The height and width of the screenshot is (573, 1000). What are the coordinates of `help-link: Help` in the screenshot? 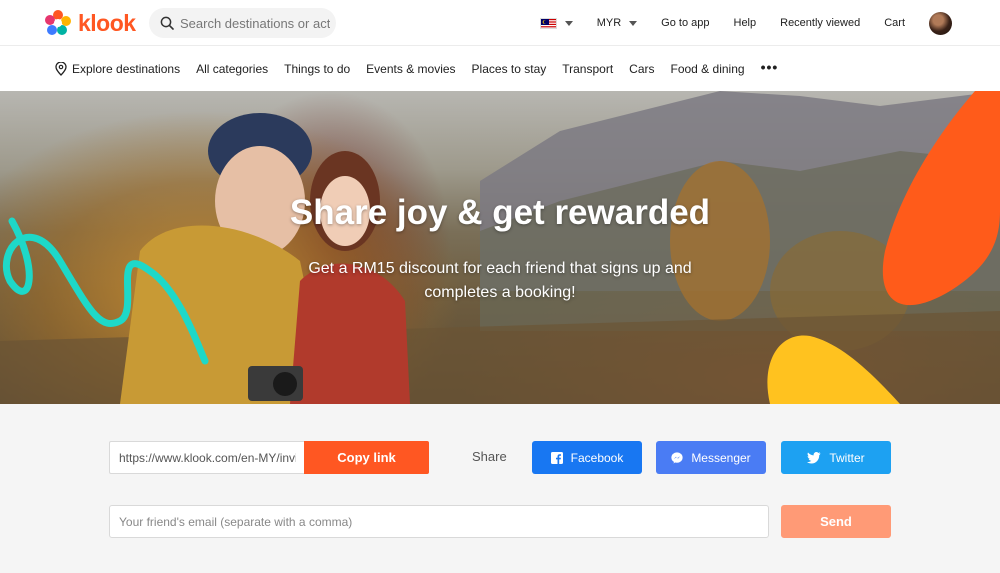 It's located at (745, 23).